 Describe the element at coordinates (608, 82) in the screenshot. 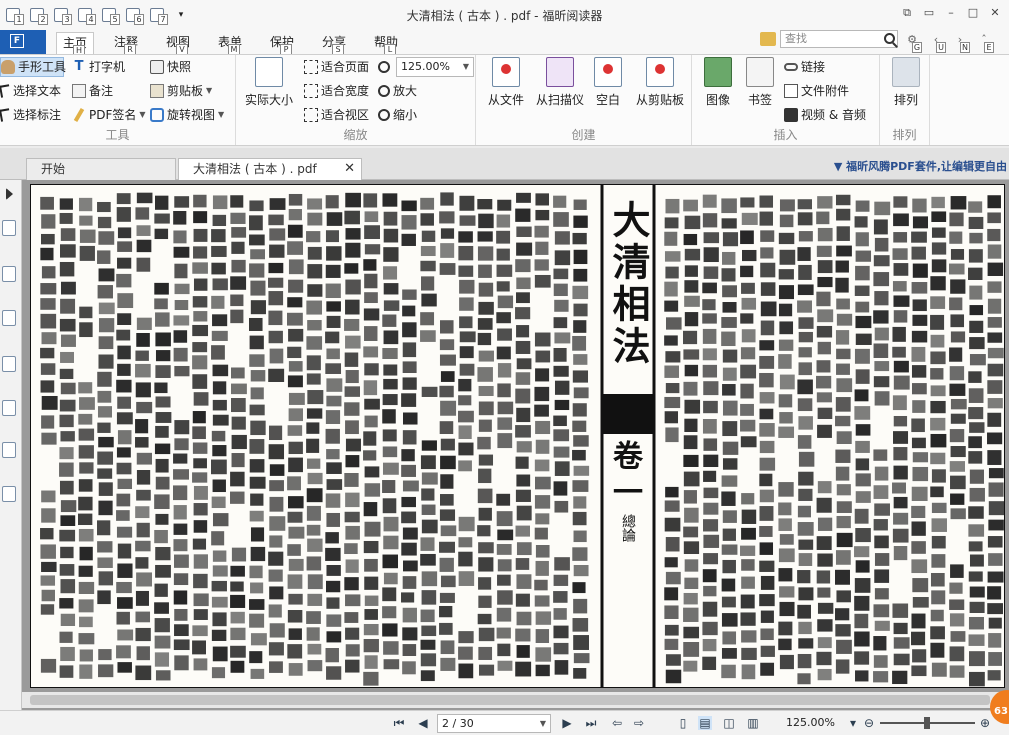

I see `blank-button: 空白` at that location.